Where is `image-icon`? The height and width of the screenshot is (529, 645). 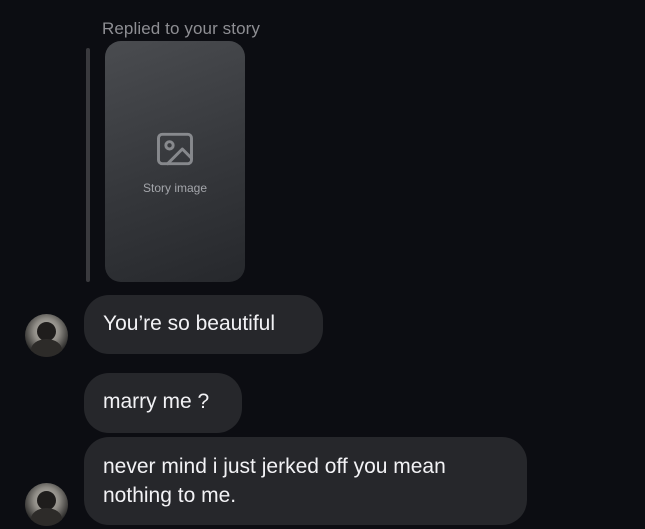 image-icon is located at coordinates (175, 148).